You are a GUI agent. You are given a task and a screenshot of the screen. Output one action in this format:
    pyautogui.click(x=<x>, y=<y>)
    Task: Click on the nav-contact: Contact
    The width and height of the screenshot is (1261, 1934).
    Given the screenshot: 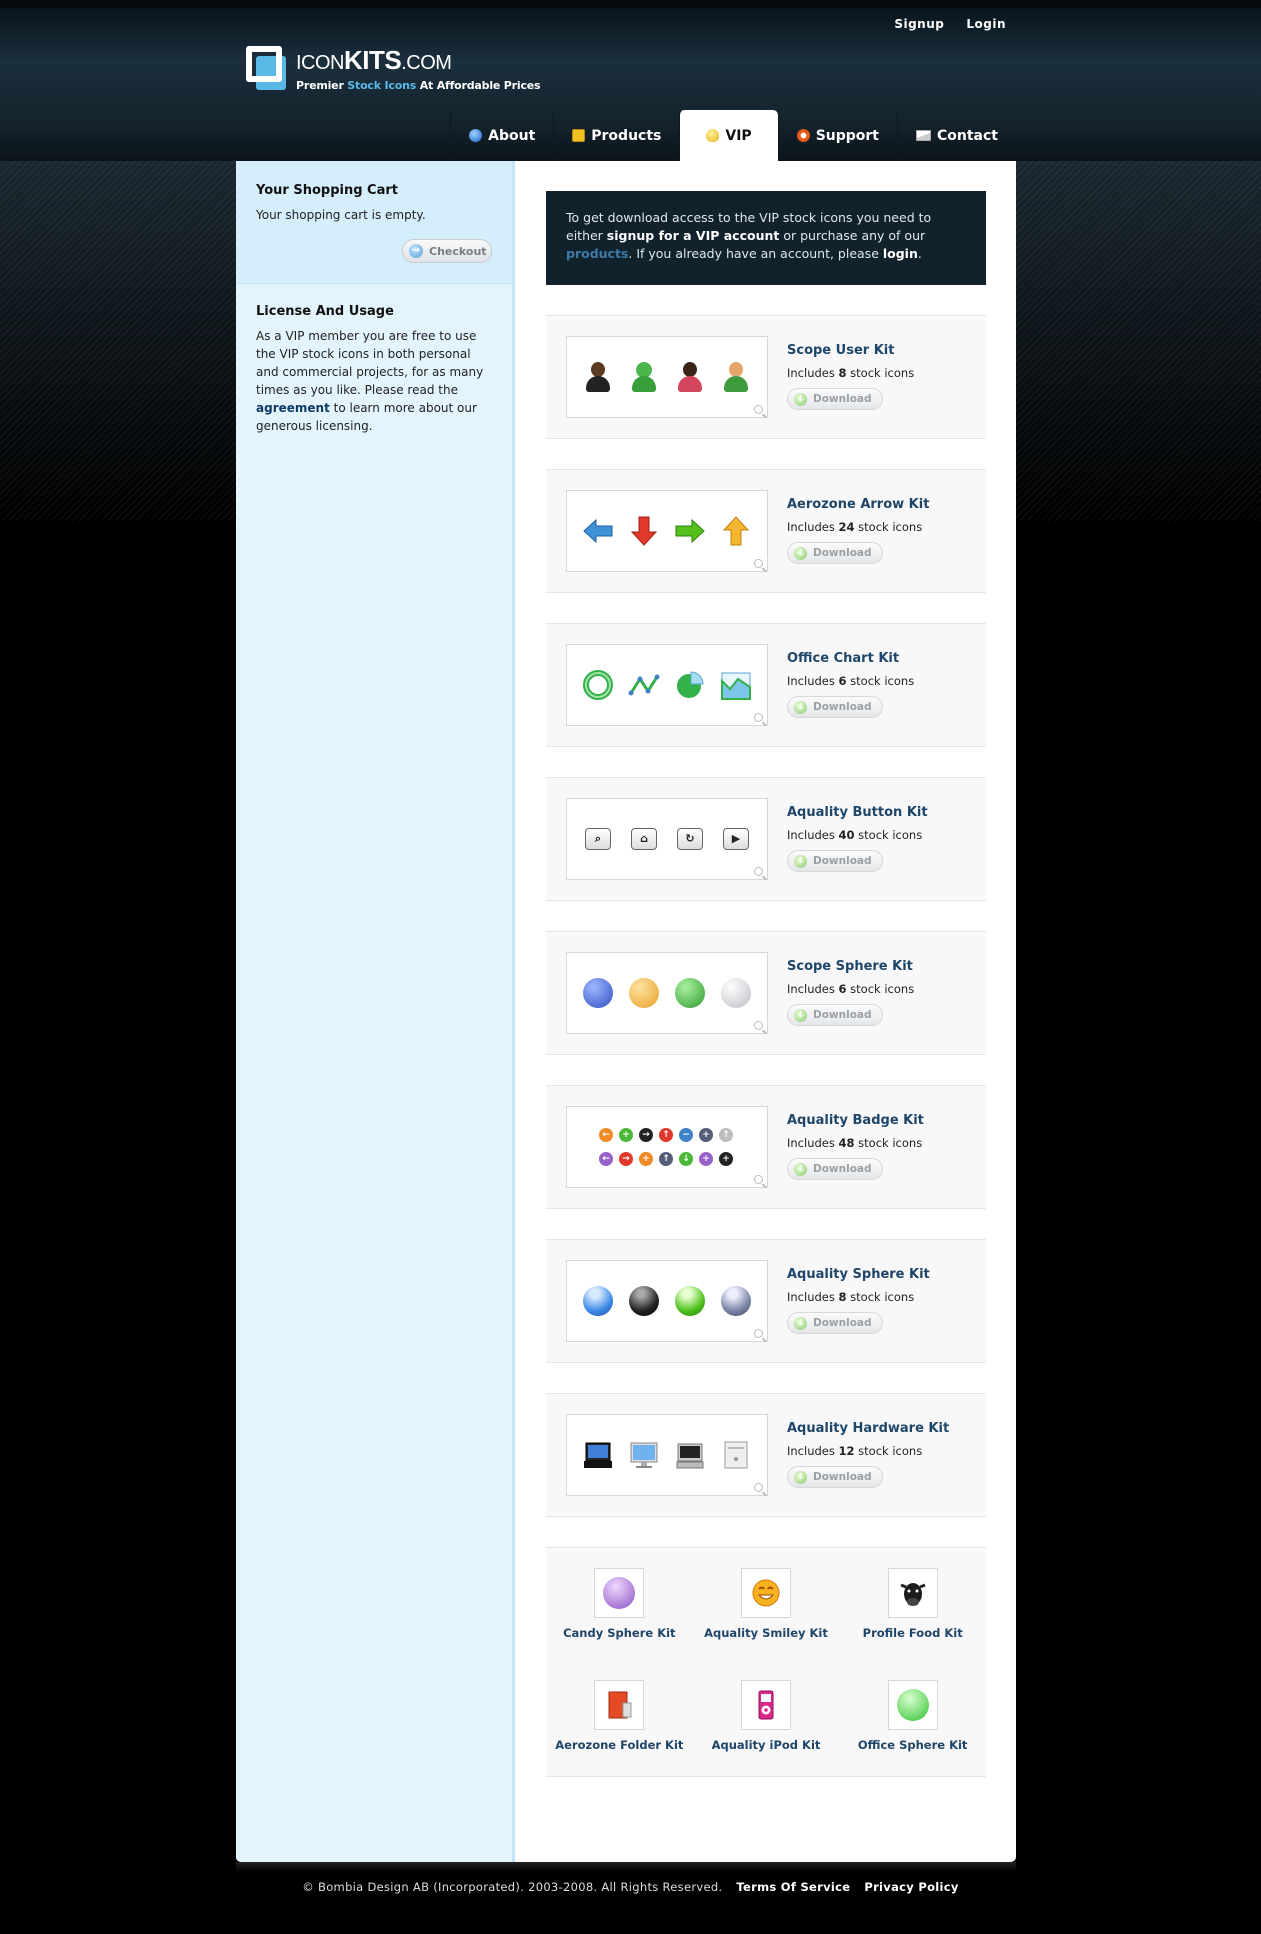 What is the action you would take?
    pyautogui.click(x=956, y=135)
    